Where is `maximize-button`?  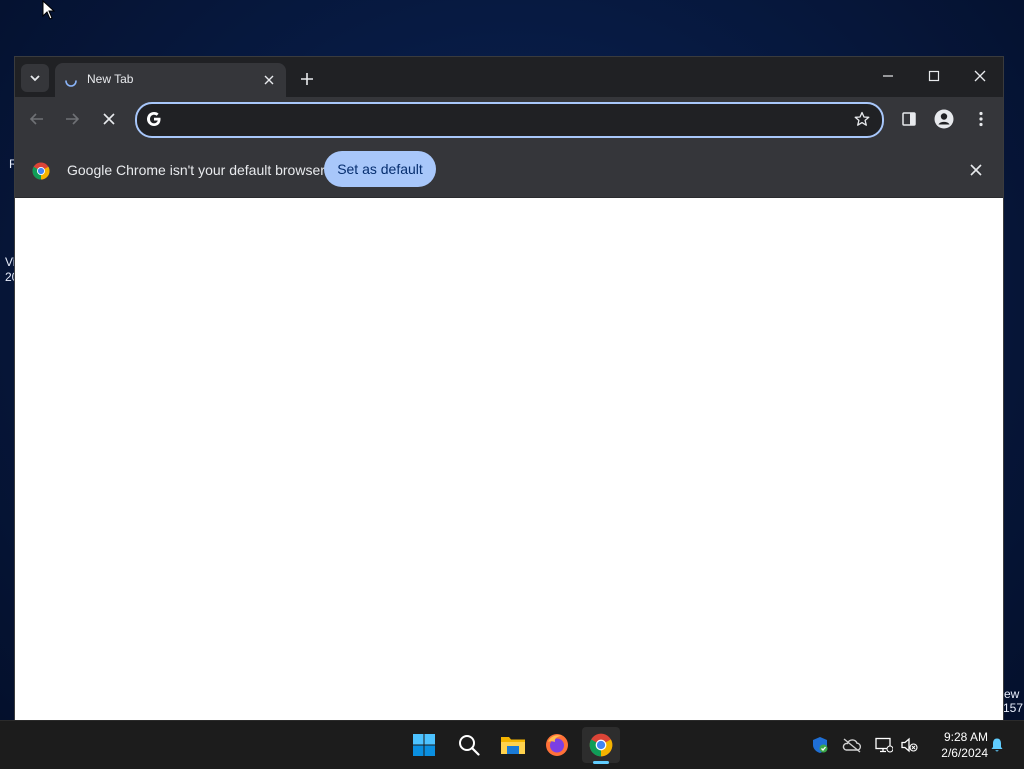 maximize-button is located at coordinates (934, 76).